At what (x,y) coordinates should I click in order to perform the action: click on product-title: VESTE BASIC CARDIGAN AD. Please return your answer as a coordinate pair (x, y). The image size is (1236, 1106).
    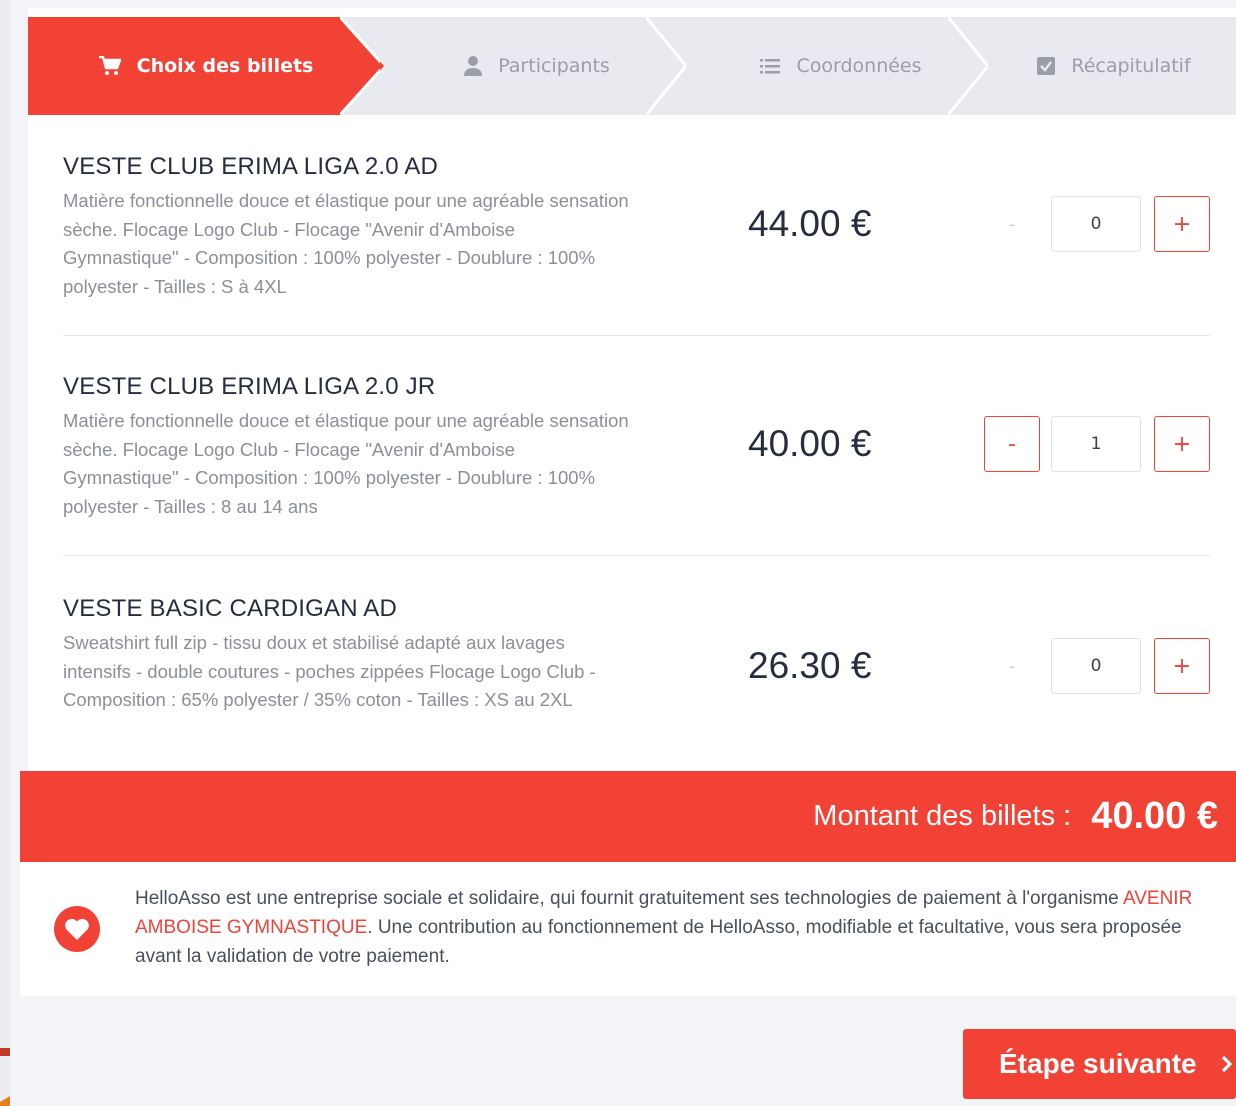
    Looking at the image, I should click on (230, 608).